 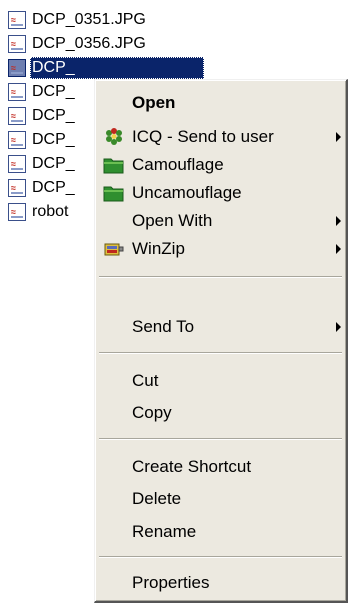 What do you see at coordinates (220, 103) in the screenshot?
I see `menu-item-open: Open` at bounding box center [220, 103].